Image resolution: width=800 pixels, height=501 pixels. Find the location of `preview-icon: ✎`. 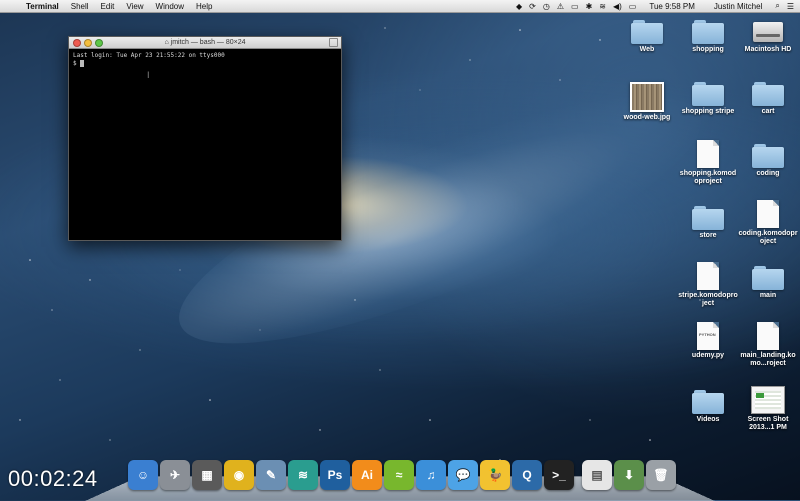

preview-icon: ✎ is located at coordinates (271, 475).